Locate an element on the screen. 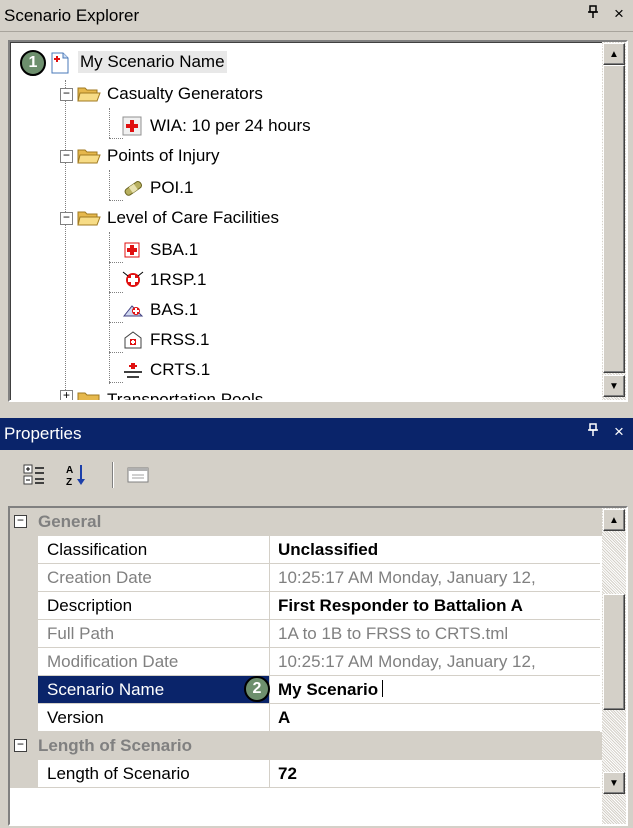 The image size is (633, 828). categorized-view-icon is located at coordinates (34, 475).